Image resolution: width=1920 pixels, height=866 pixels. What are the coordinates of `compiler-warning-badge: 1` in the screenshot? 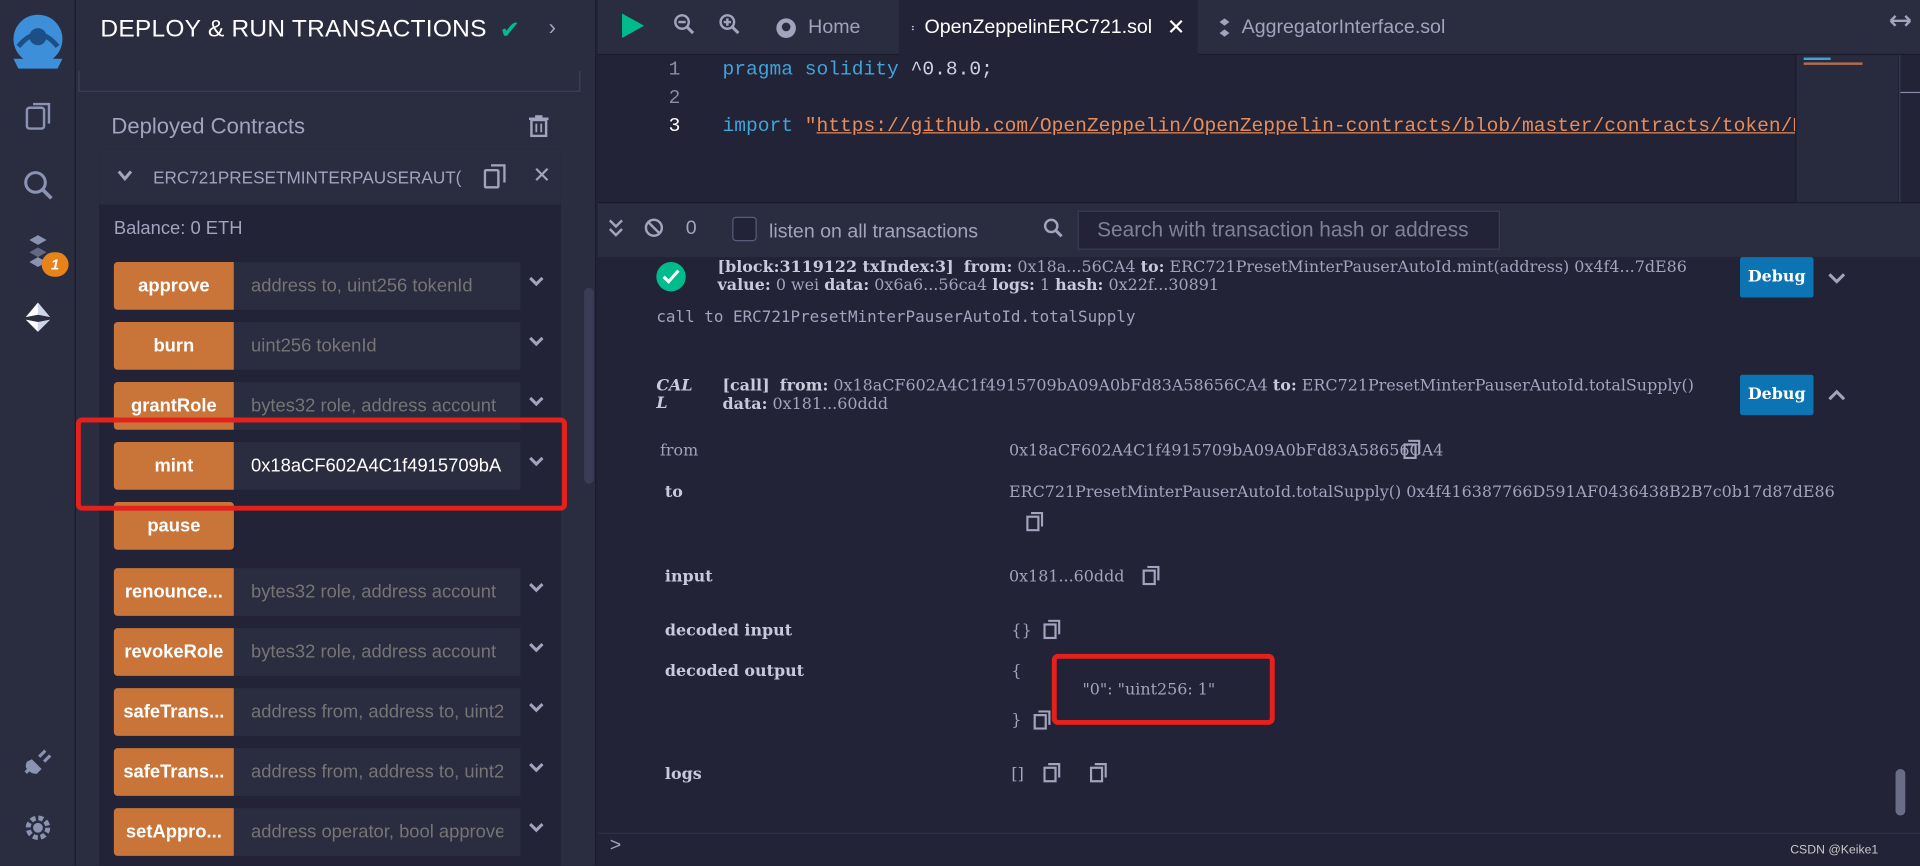 It's located at (55, 264).